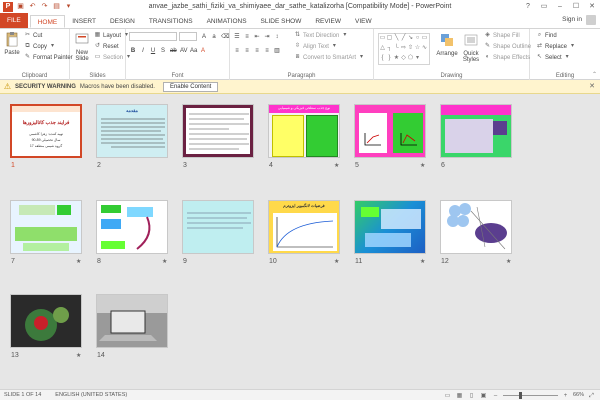 The width and height of the screenshot is (600, 400). Describe the element at coordinates (203, 50) in the screenshot. I see `font-color-button: A` at that location.